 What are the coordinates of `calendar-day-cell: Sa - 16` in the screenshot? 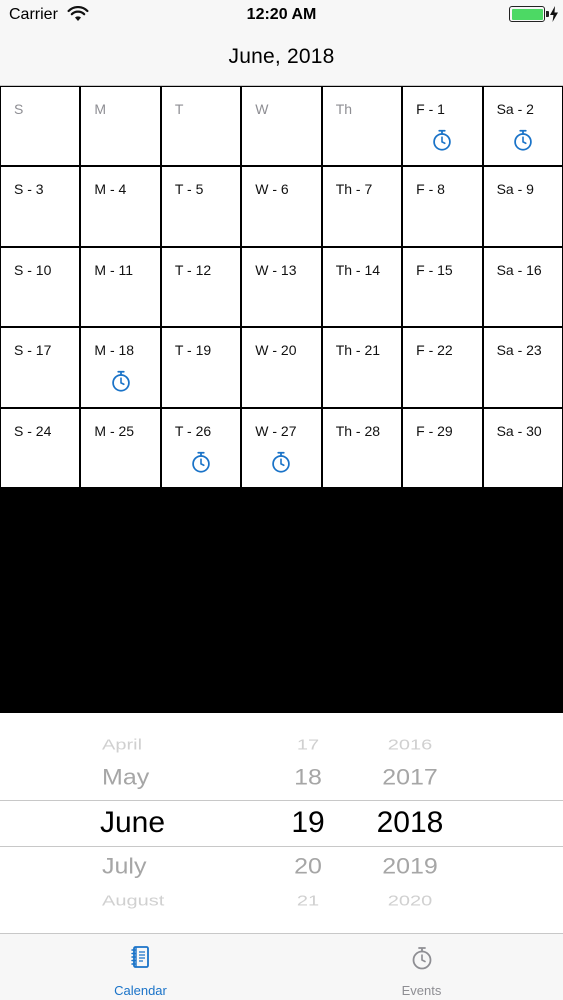 It's located at (522, 287).